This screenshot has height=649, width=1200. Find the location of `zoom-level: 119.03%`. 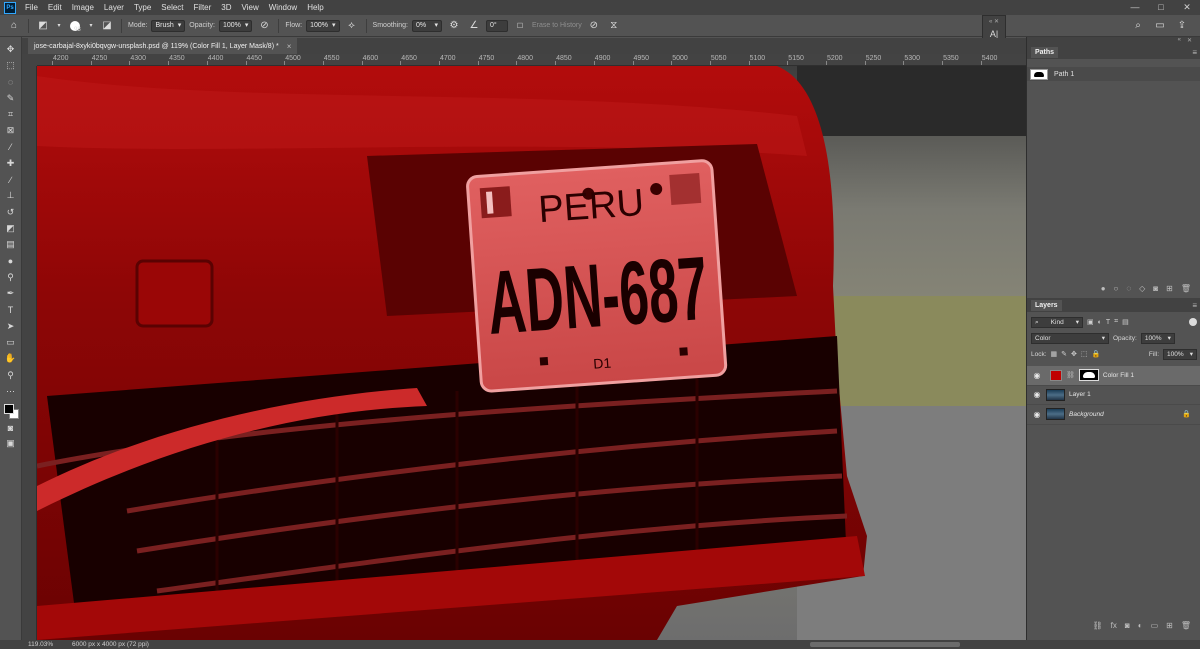

zoom-level: 119.03% is located at coordinates (40, 644).